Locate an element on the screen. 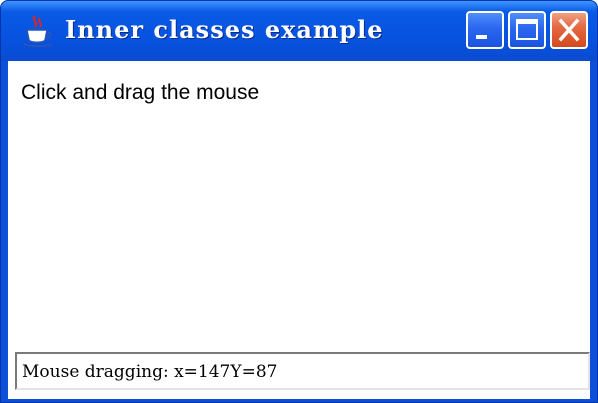  minimize-button is located at coordinates (485, 30).